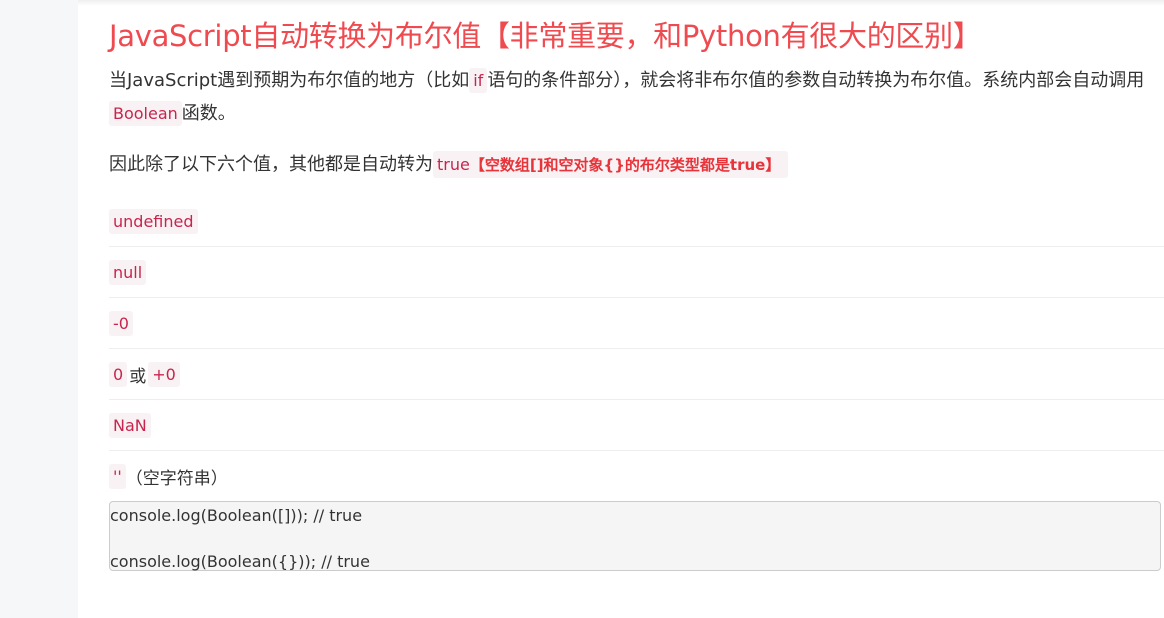 Image resolution: width=1164 pixels, height=618 pixels. What do you see at coordinates (545, 36) in the screenshot?
I see `section-title: JavaScript自动转换为布尔值【非常重要，和Python有很大的区别】` at bounding box center [545, 36].